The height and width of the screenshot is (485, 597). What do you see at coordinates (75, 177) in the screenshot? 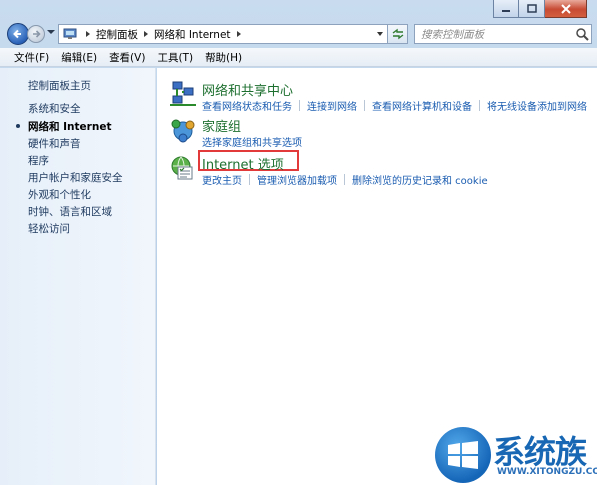
I see `sidebar-item-user-accounts: 用户帐户和家庭安全` at bounding box center [75, 177].